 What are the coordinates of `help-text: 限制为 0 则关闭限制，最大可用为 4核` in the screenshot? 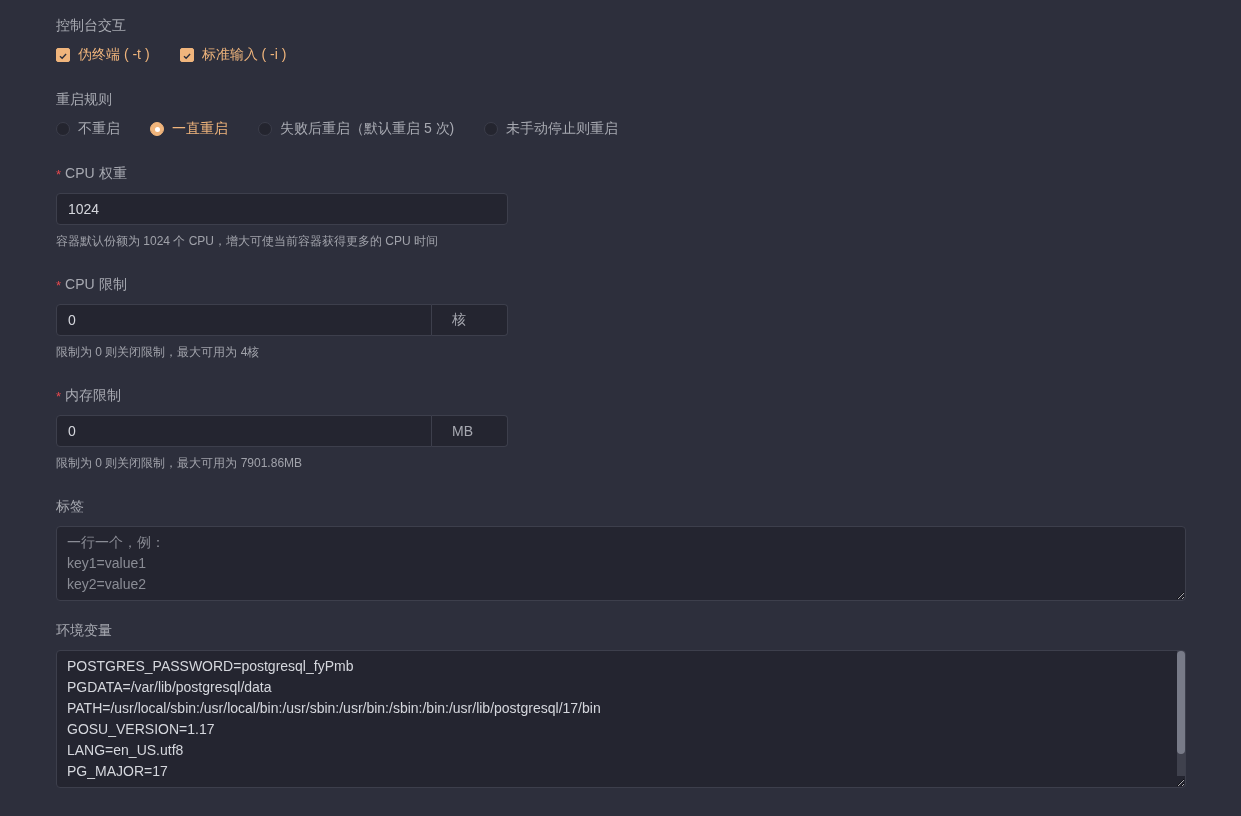 It's located at (158, 352).